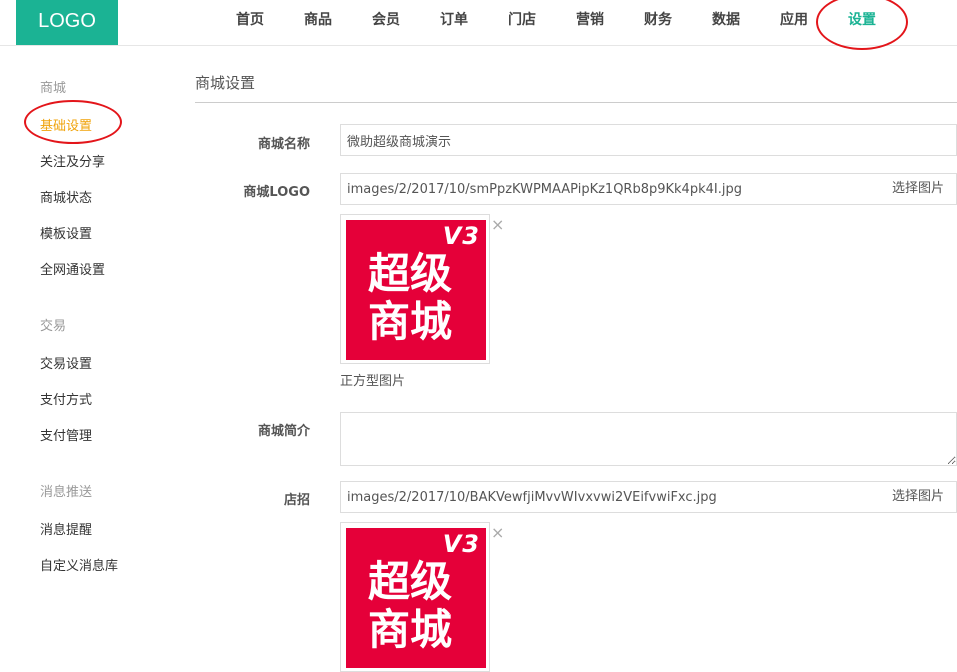 Image resolution: width=957 pixels, height=672 pixels. Describe the element at coordinates (497, 224) in the screenshot. I see `logo-remove-close-icon: ×` at that location.